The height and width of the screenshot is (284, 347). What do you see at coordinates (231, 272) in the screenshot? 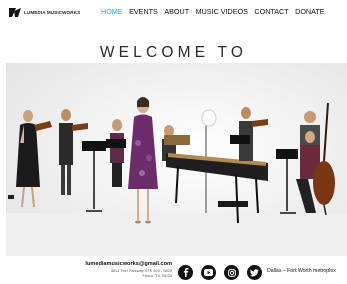
I see `instagram-icon` at bounding box center [231, 272].